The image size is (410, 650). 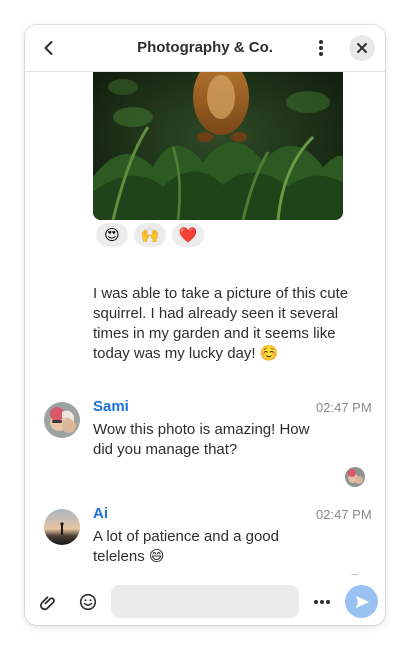 I want to click on menu-button, so click(x=321, y=48).